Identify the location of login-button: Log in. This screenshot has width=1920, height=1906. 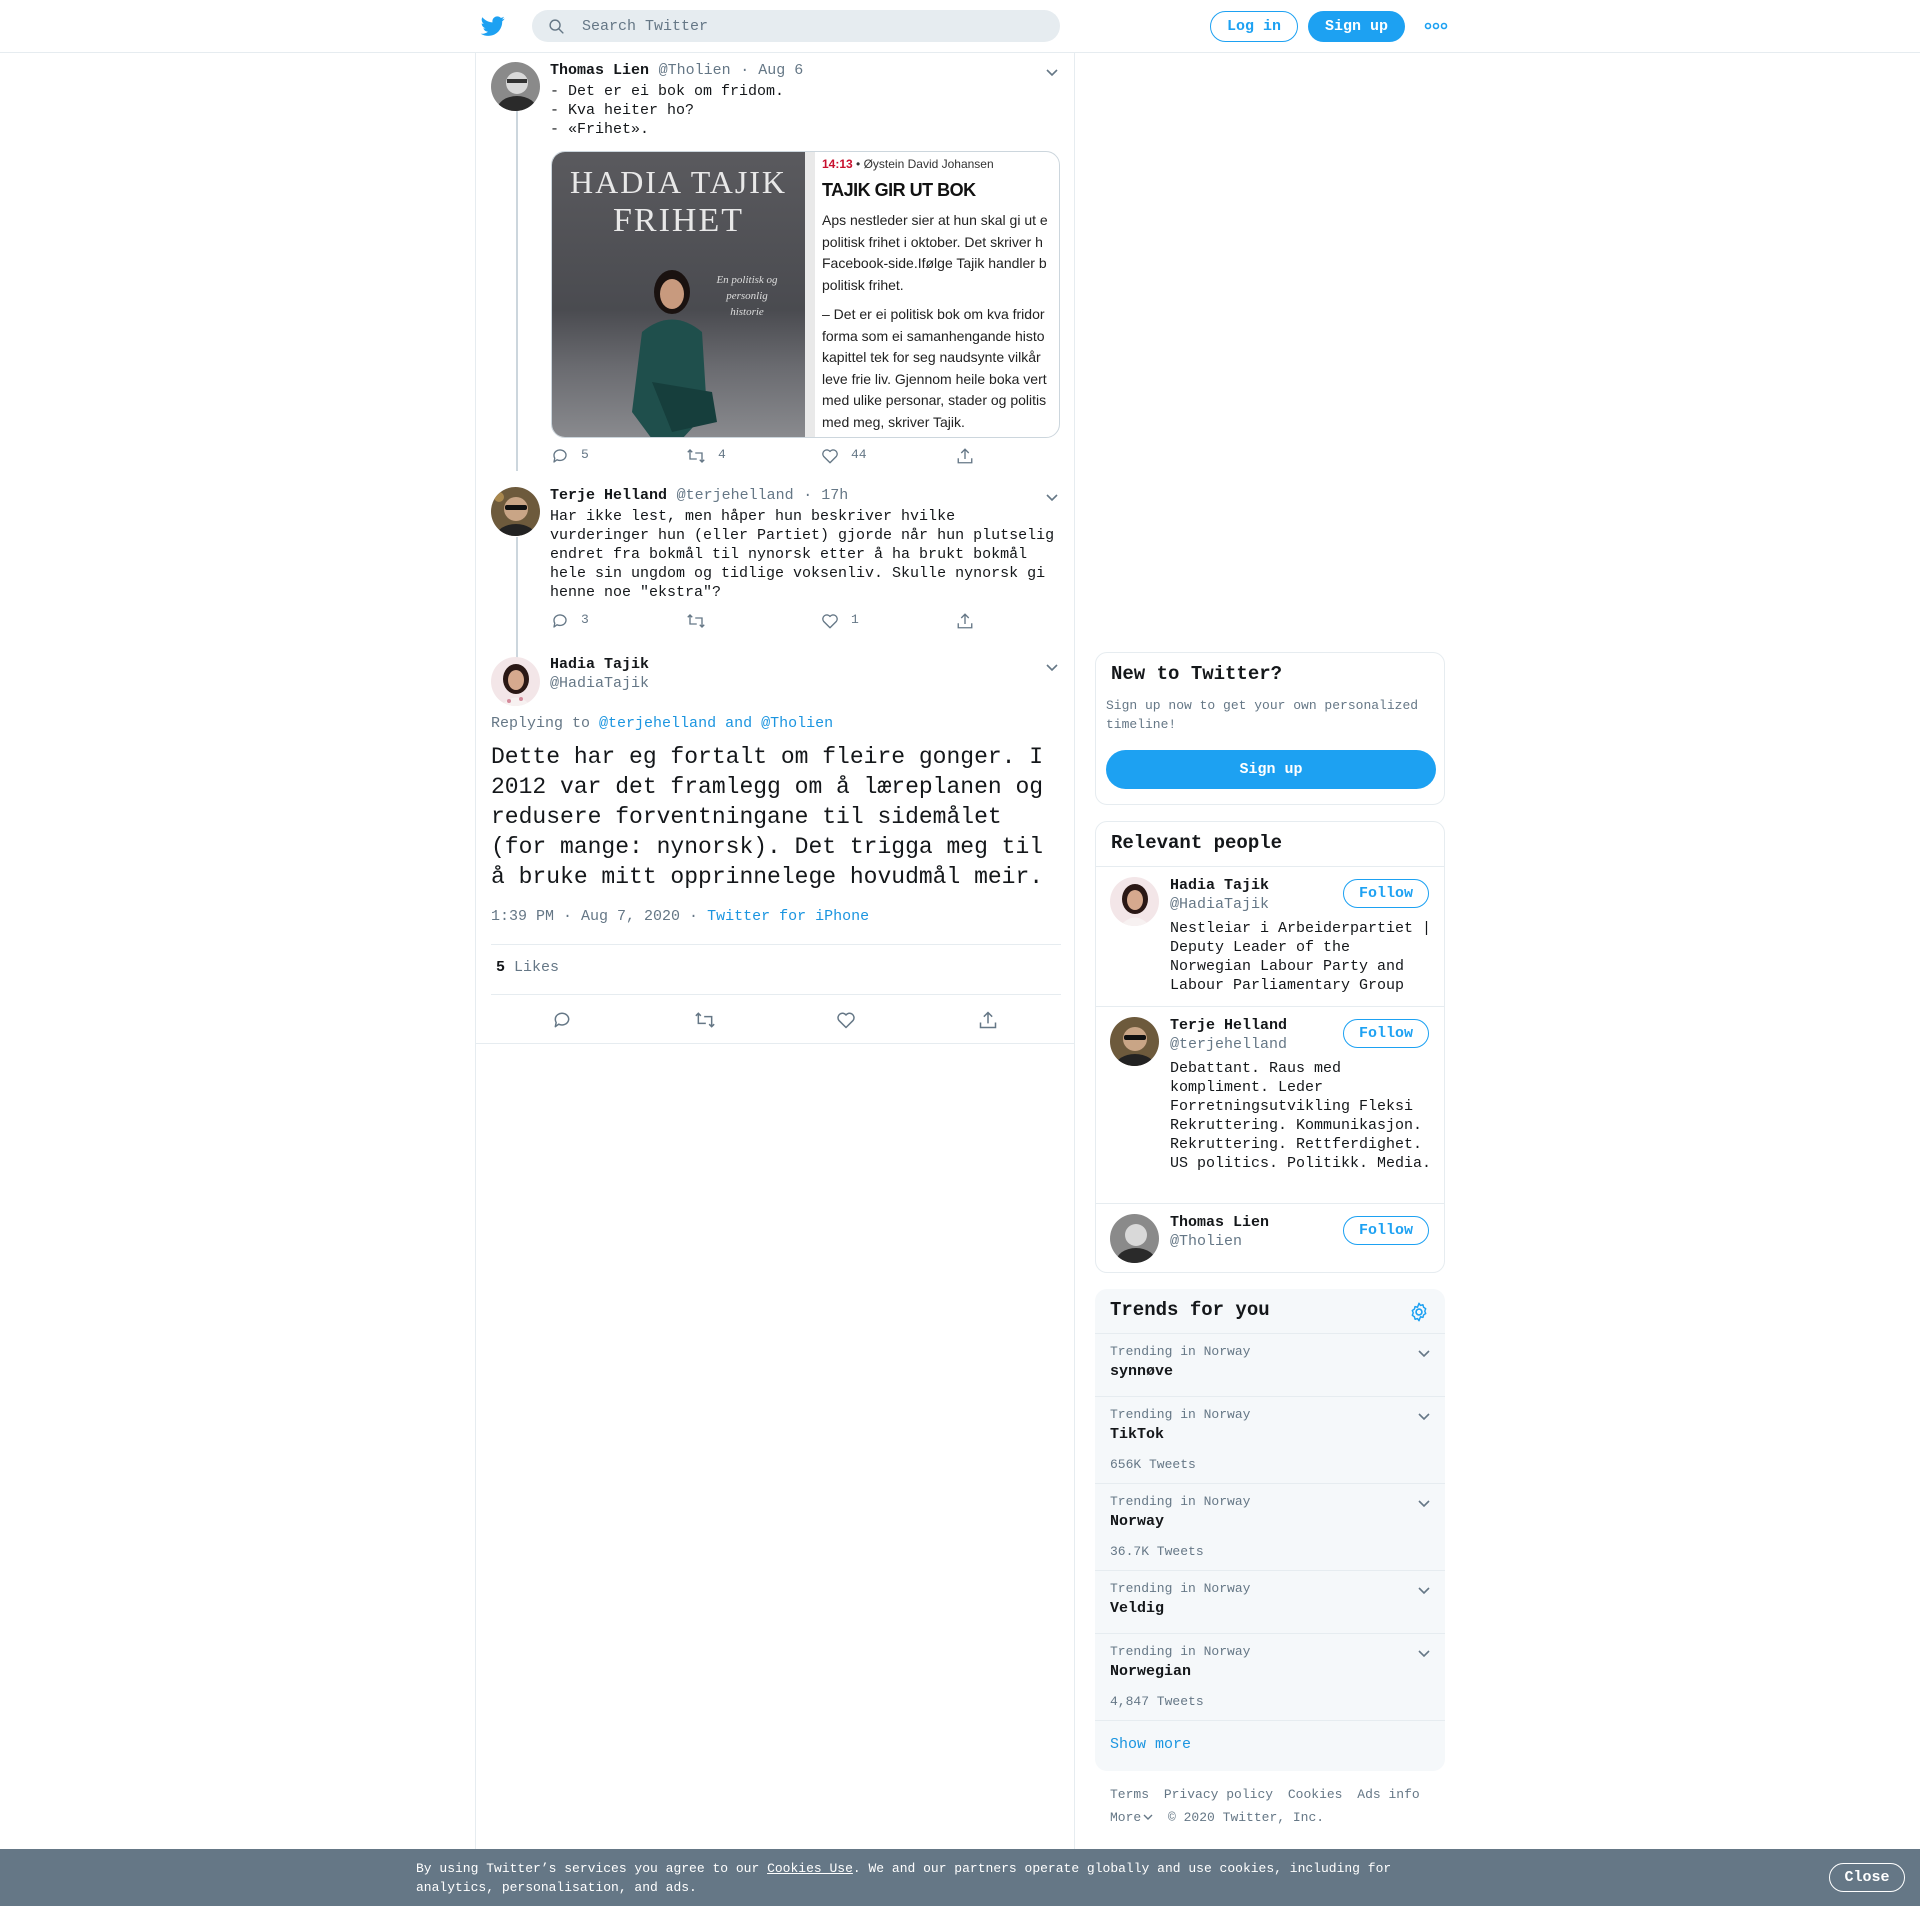
(1254, 26).